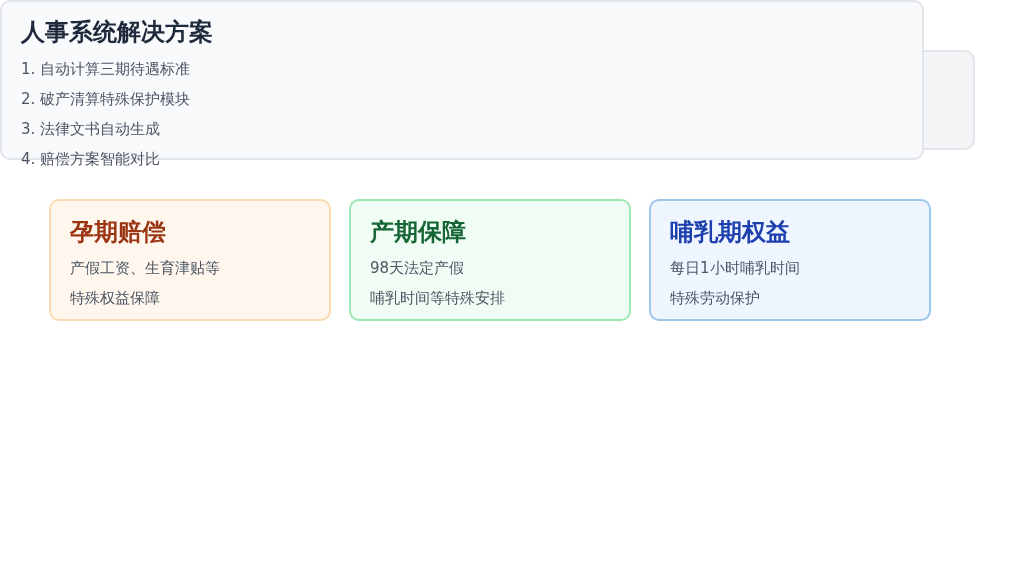  What do you see at coordinates (735, 268) in the screenshot?
I see `card-text: 每日1小时哺乳时间` at bounding box center [735, 268].